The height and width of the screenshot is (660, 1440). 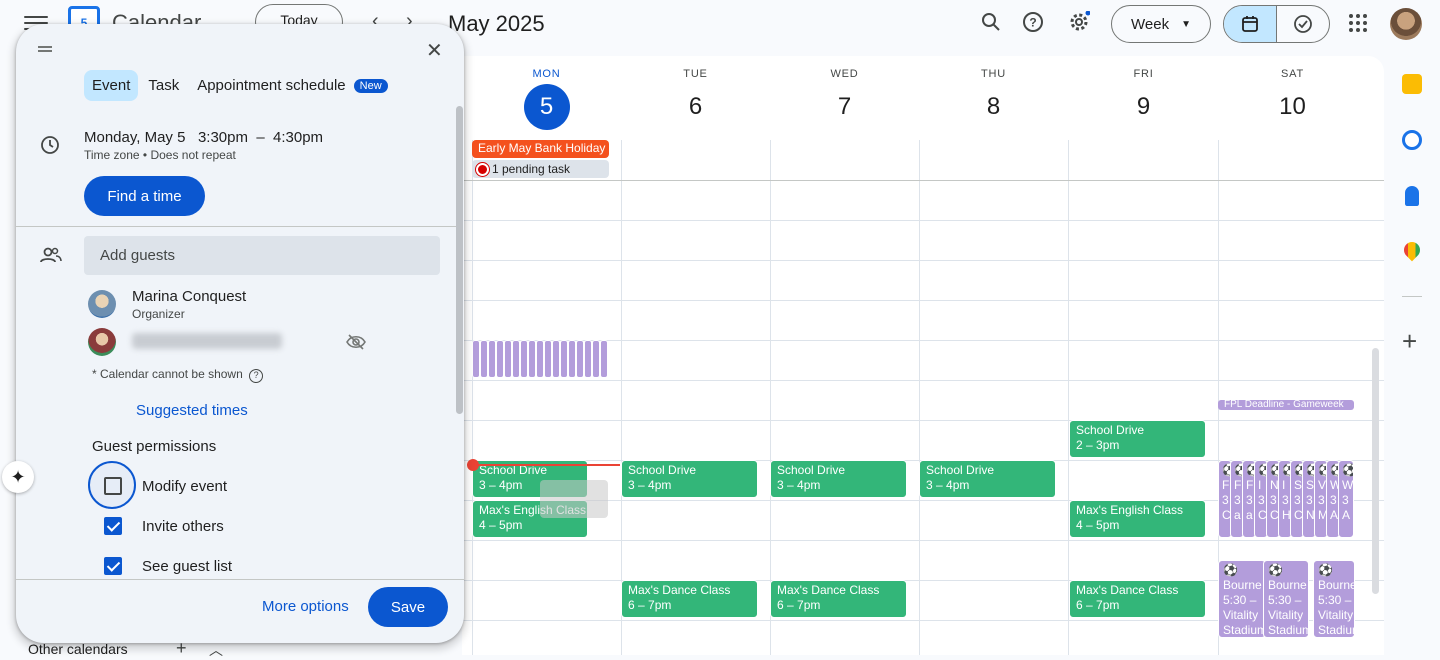 What do you see at coordinates (113, 566) in the screenshot?
I see `see-guest-list-checkbox` at bounding box center [113, 566].